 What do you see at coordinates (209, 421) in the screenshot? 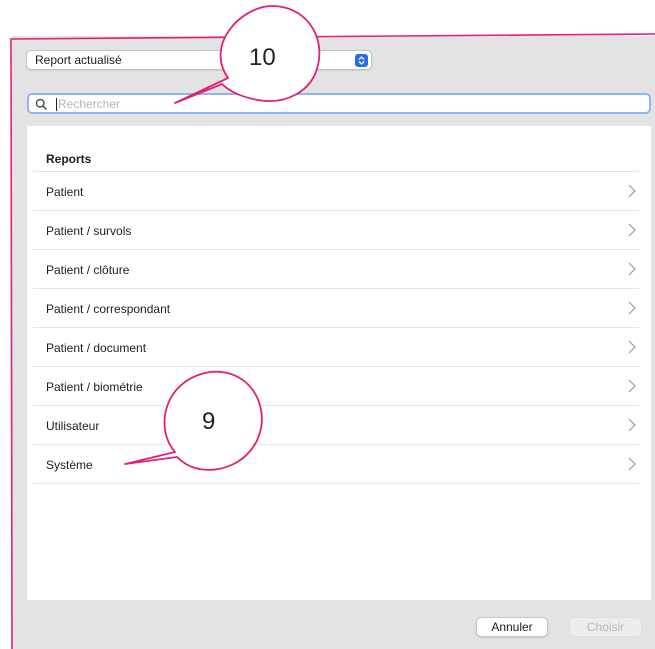
I see `callout-number-9: 9` at bounding box center [209, 421].